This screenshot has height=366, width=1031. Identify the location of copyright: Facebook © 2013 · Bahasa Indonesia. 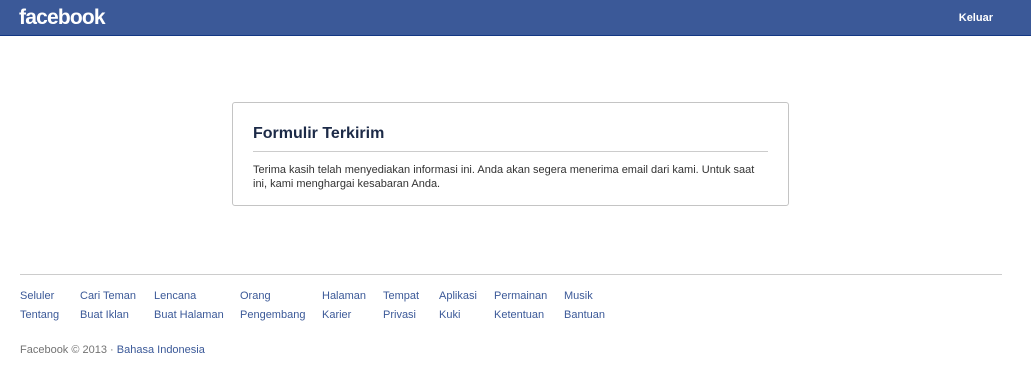
(112, 350).